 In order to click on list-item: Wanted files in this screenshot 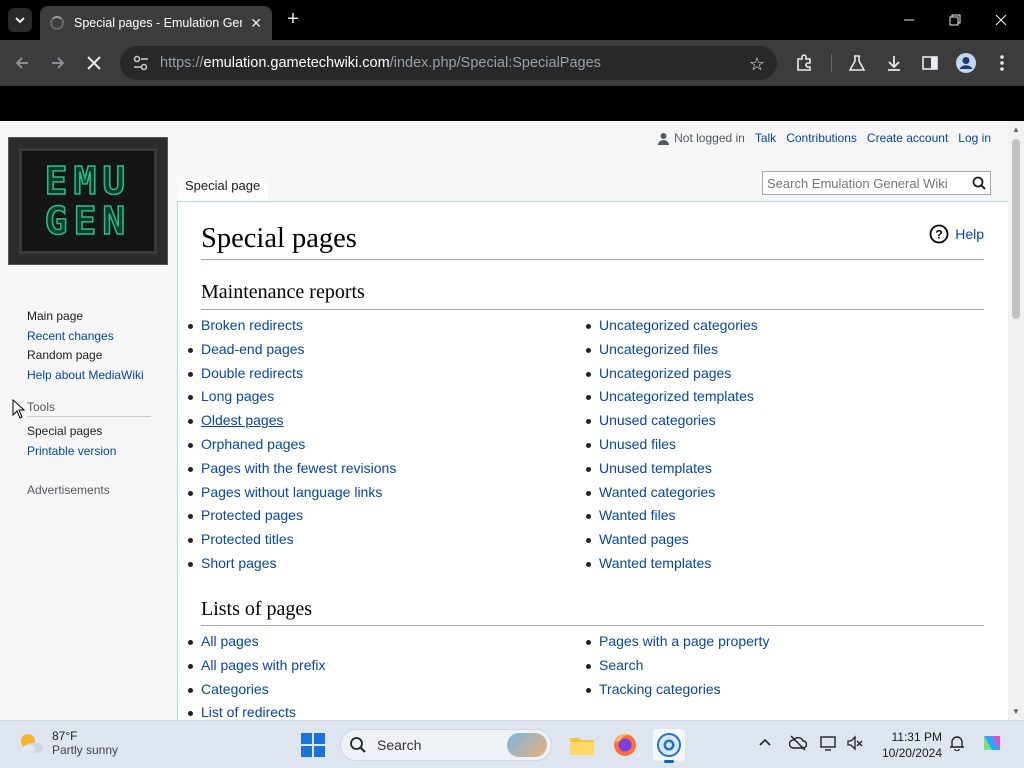, I will do `click(667, 516)`.